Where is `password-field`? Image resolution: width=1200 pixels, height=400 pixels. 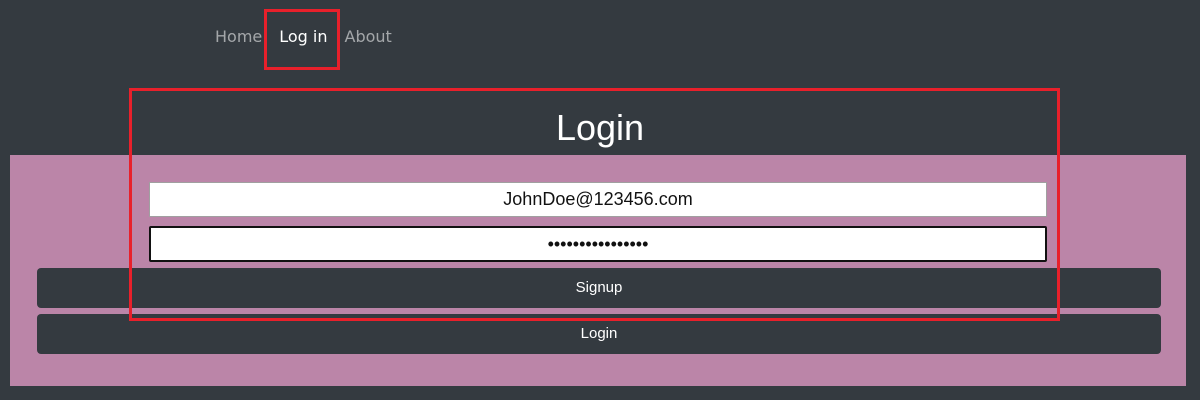
password-field is located at coordinates (598, 244).